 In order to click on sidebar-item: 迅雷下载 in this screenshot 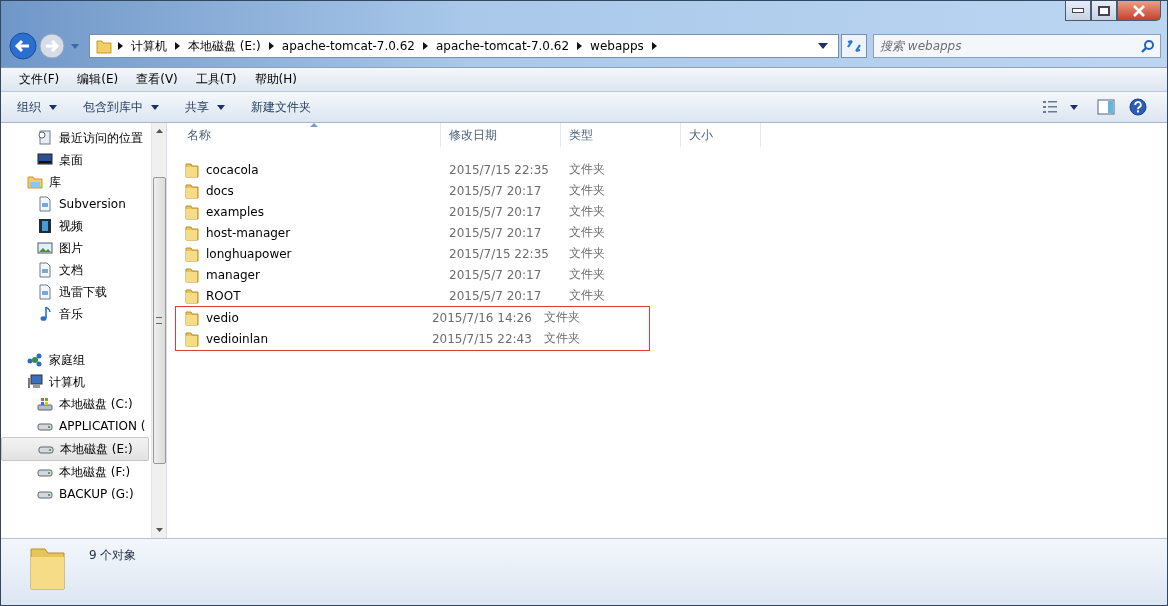, I will do `click(75, 292)`.